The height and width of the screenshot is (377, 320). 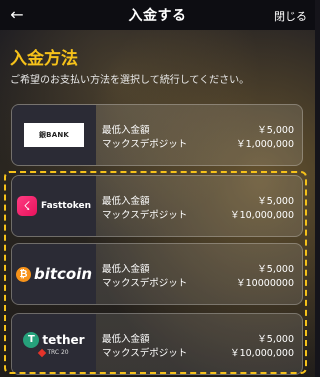 I want to click on tron-icon, so click(x=42, y=352).